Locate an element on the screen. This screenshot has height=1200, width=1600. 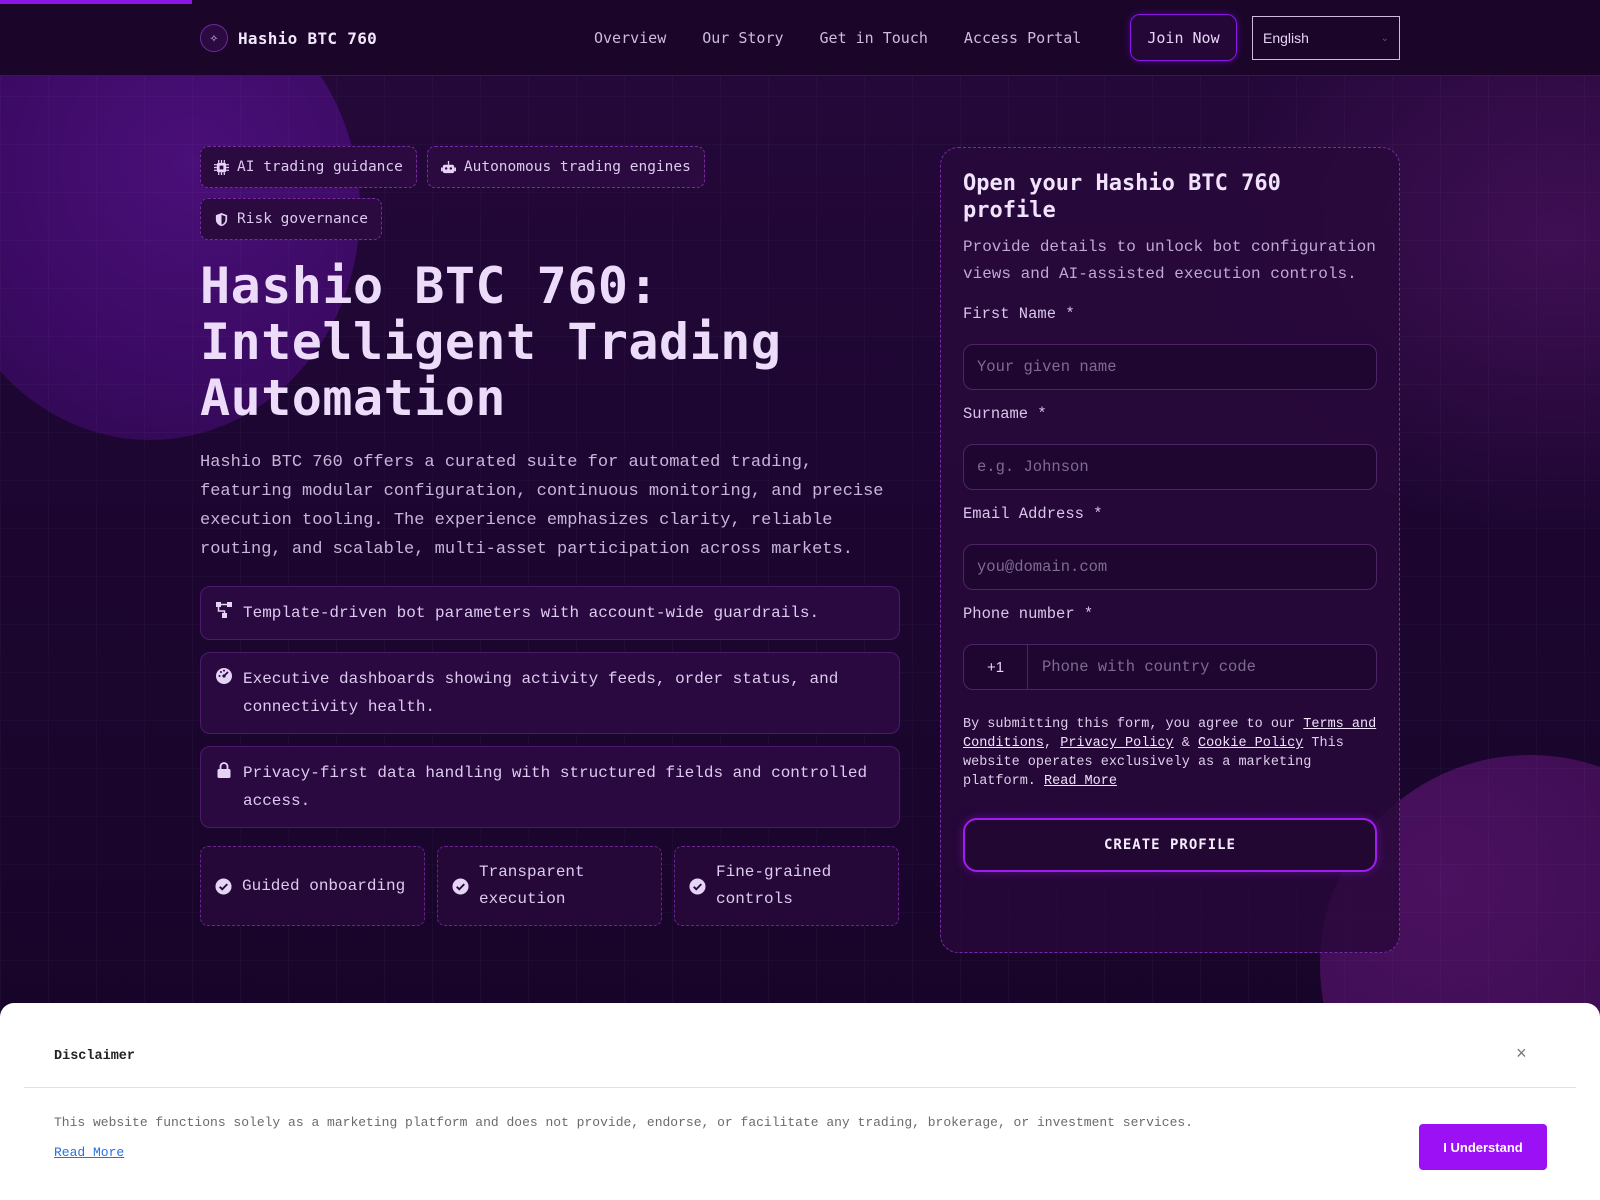
tag-autonomous-engines: Autonomous trading engines is located at coordinates (565, 167).